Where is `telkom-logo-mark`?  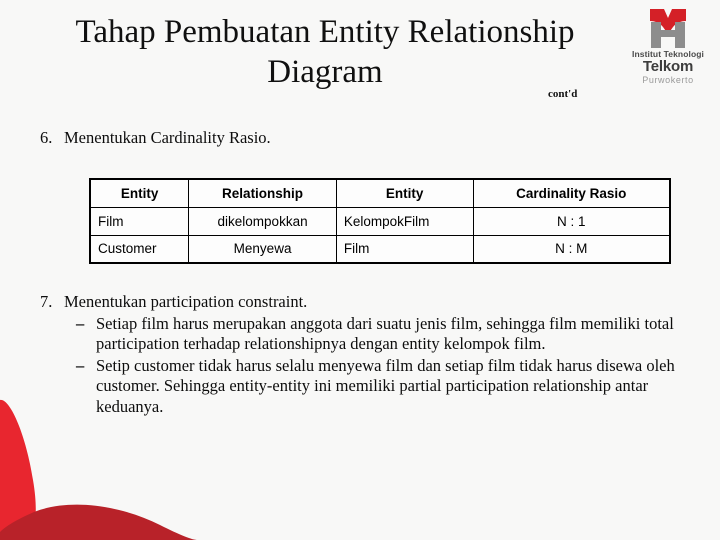
telkom-logo-mark is located at coordinates (668, 28).